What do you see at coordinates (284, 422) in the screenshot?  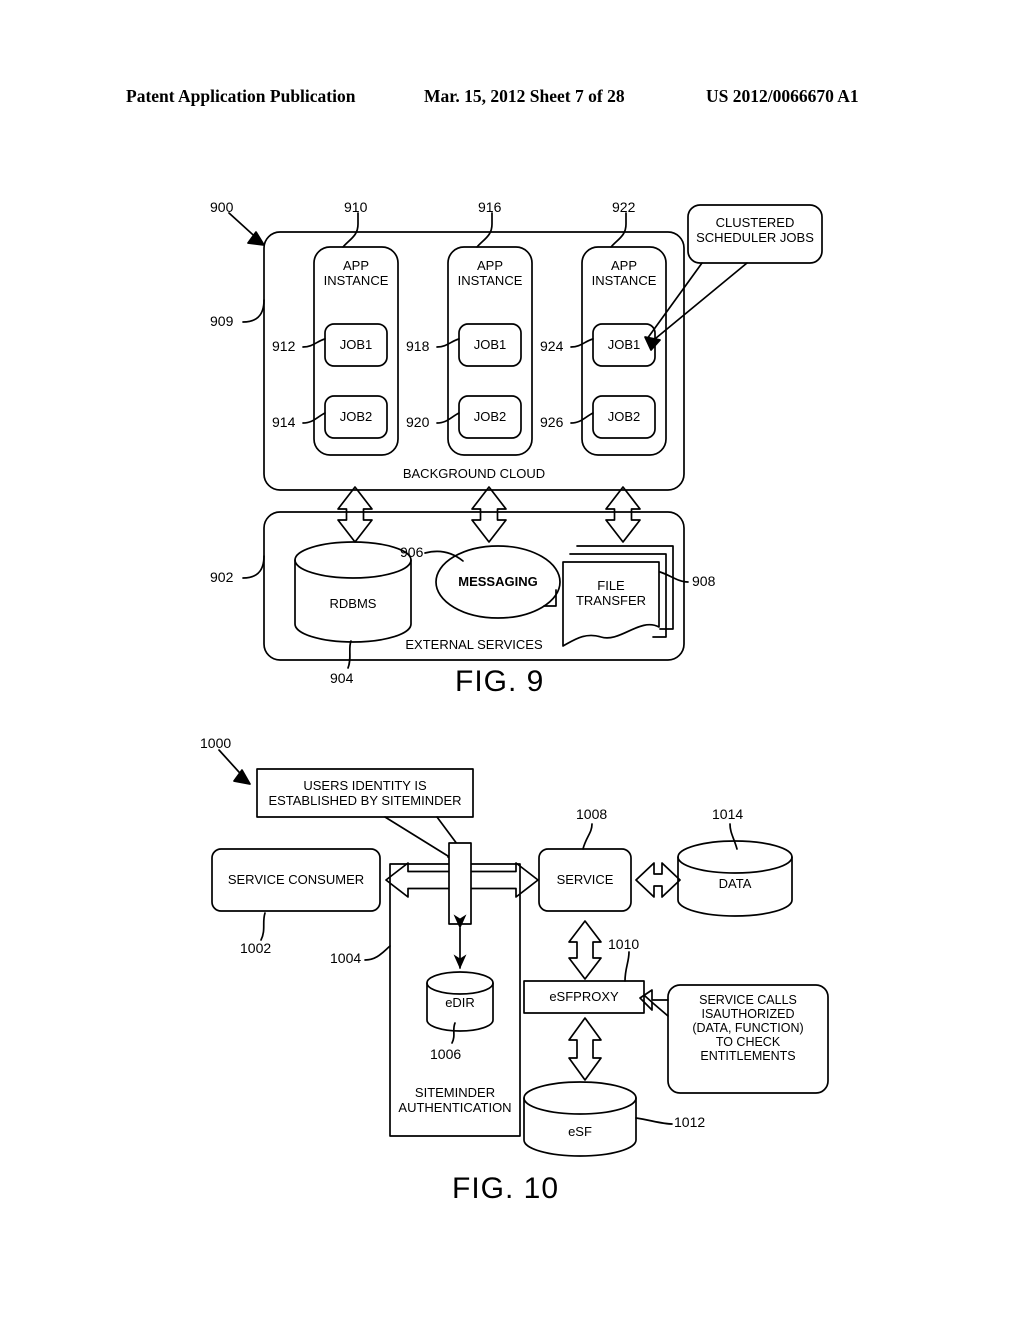 I see `refnum-914: 914` at bounding box center [284, 422].